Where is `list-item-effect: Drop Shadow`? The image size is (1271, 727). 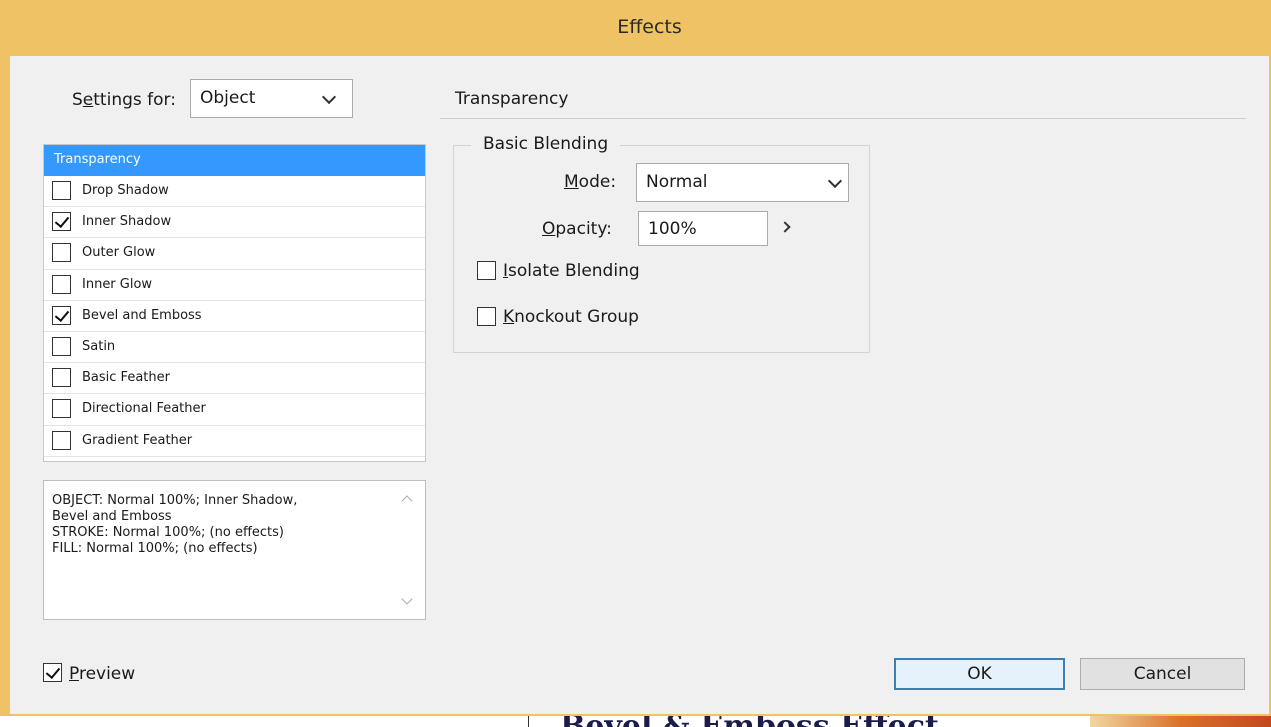
list-item-effect: Drop Shadow is located at coordinates (234, 192).